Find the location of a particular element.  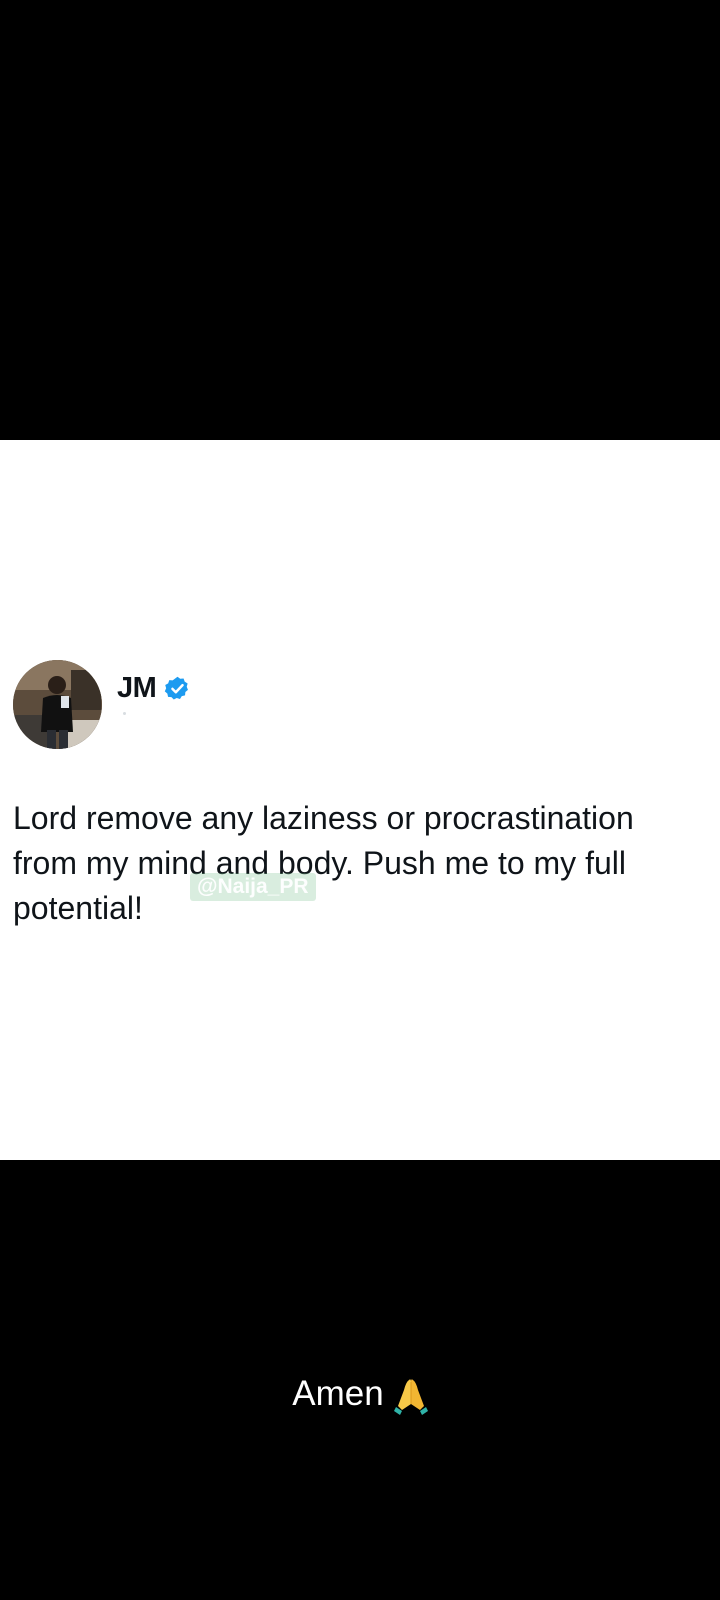

handle-placeholder is located at coordinates (124, 713).